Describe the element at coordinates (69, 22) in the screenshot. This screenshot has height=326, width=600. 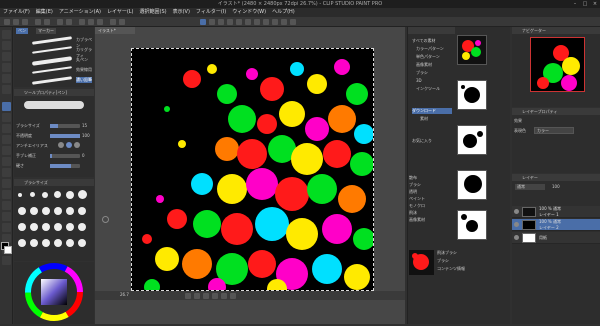
I see `fill-icon` at that location.